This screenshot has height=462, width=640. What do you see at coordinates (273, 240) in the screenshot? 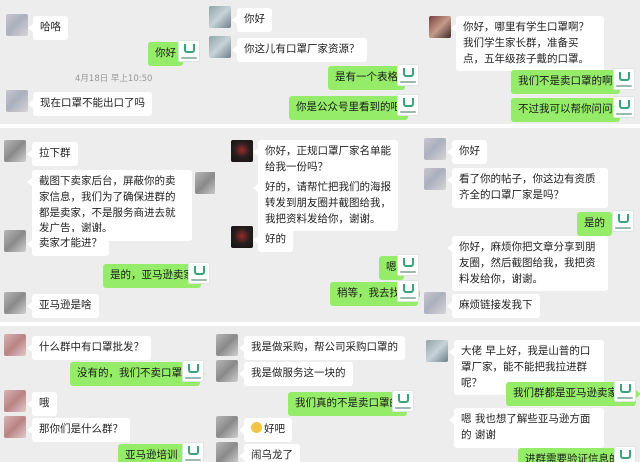
I see `message-bubble-incoming: 好的` at bounding box center [273, 240].